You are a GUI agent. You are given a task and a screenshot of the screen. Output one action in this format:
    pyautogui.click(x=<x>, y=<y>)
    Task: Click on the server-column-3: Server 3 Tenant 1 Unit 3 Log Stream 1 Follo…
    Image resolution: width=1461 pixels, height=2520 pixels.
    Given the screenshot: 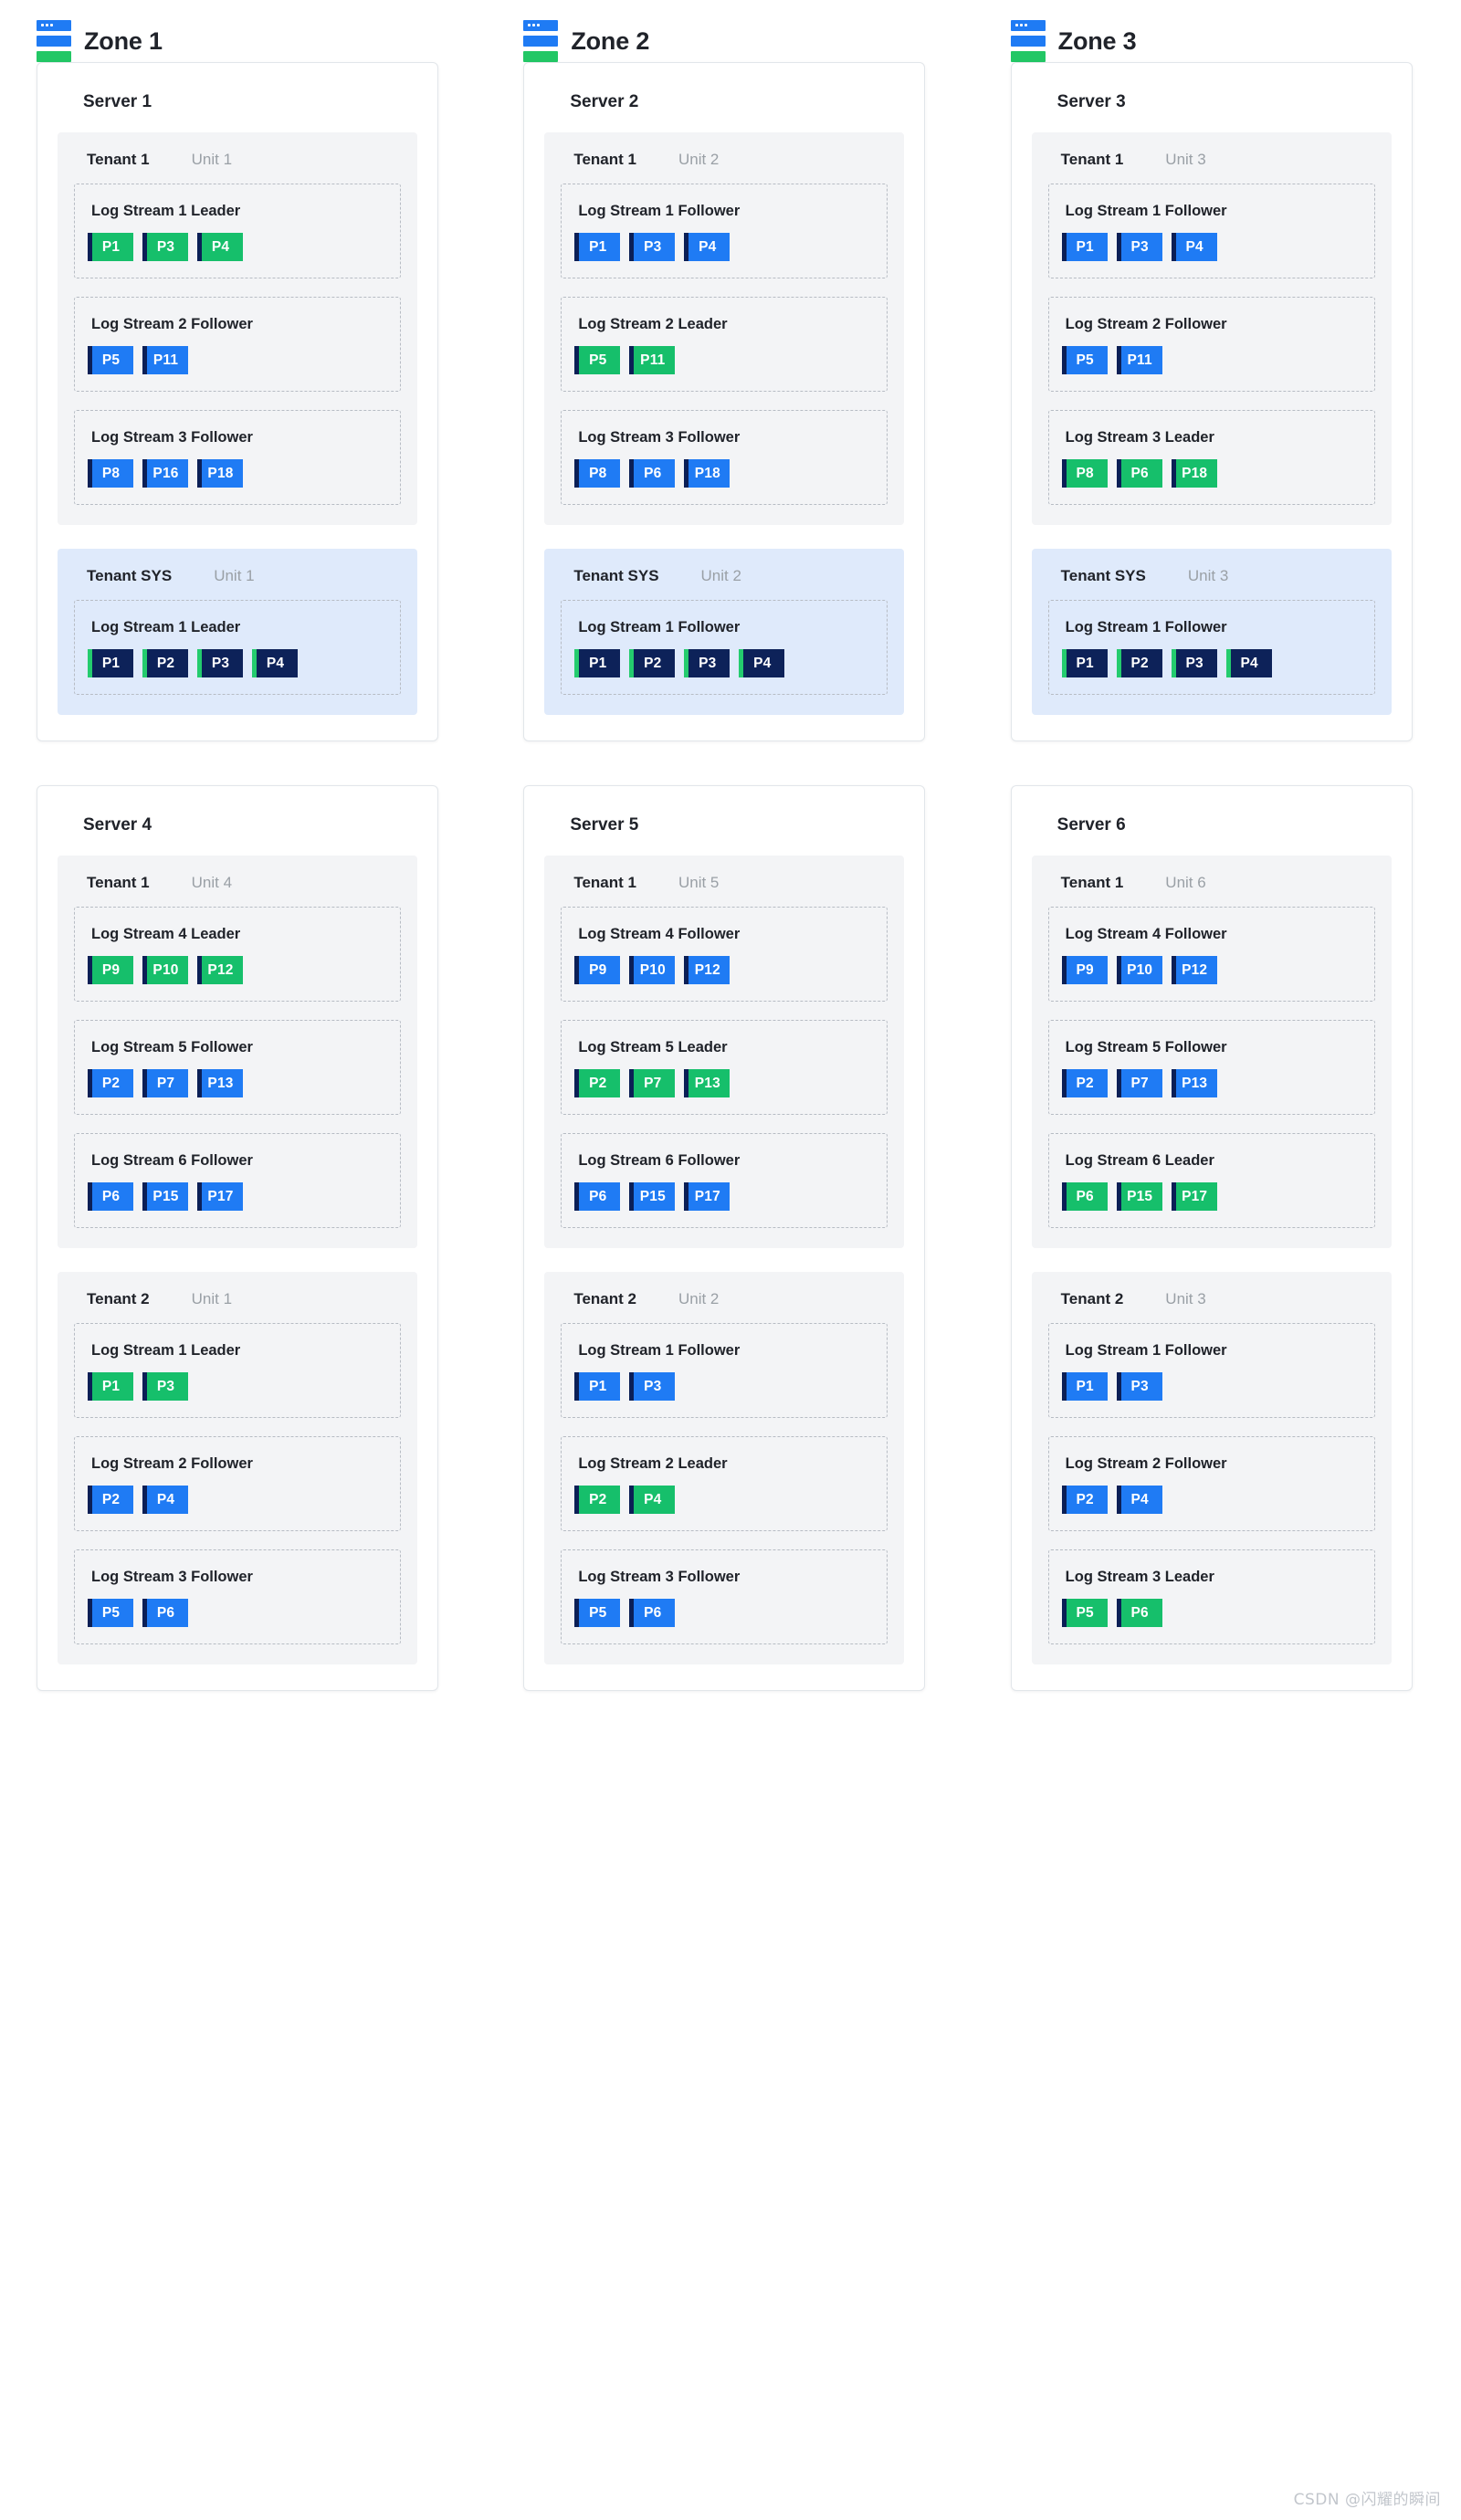 What is the action you would take?
    pyautogui.click(x=1217, y=402)
    